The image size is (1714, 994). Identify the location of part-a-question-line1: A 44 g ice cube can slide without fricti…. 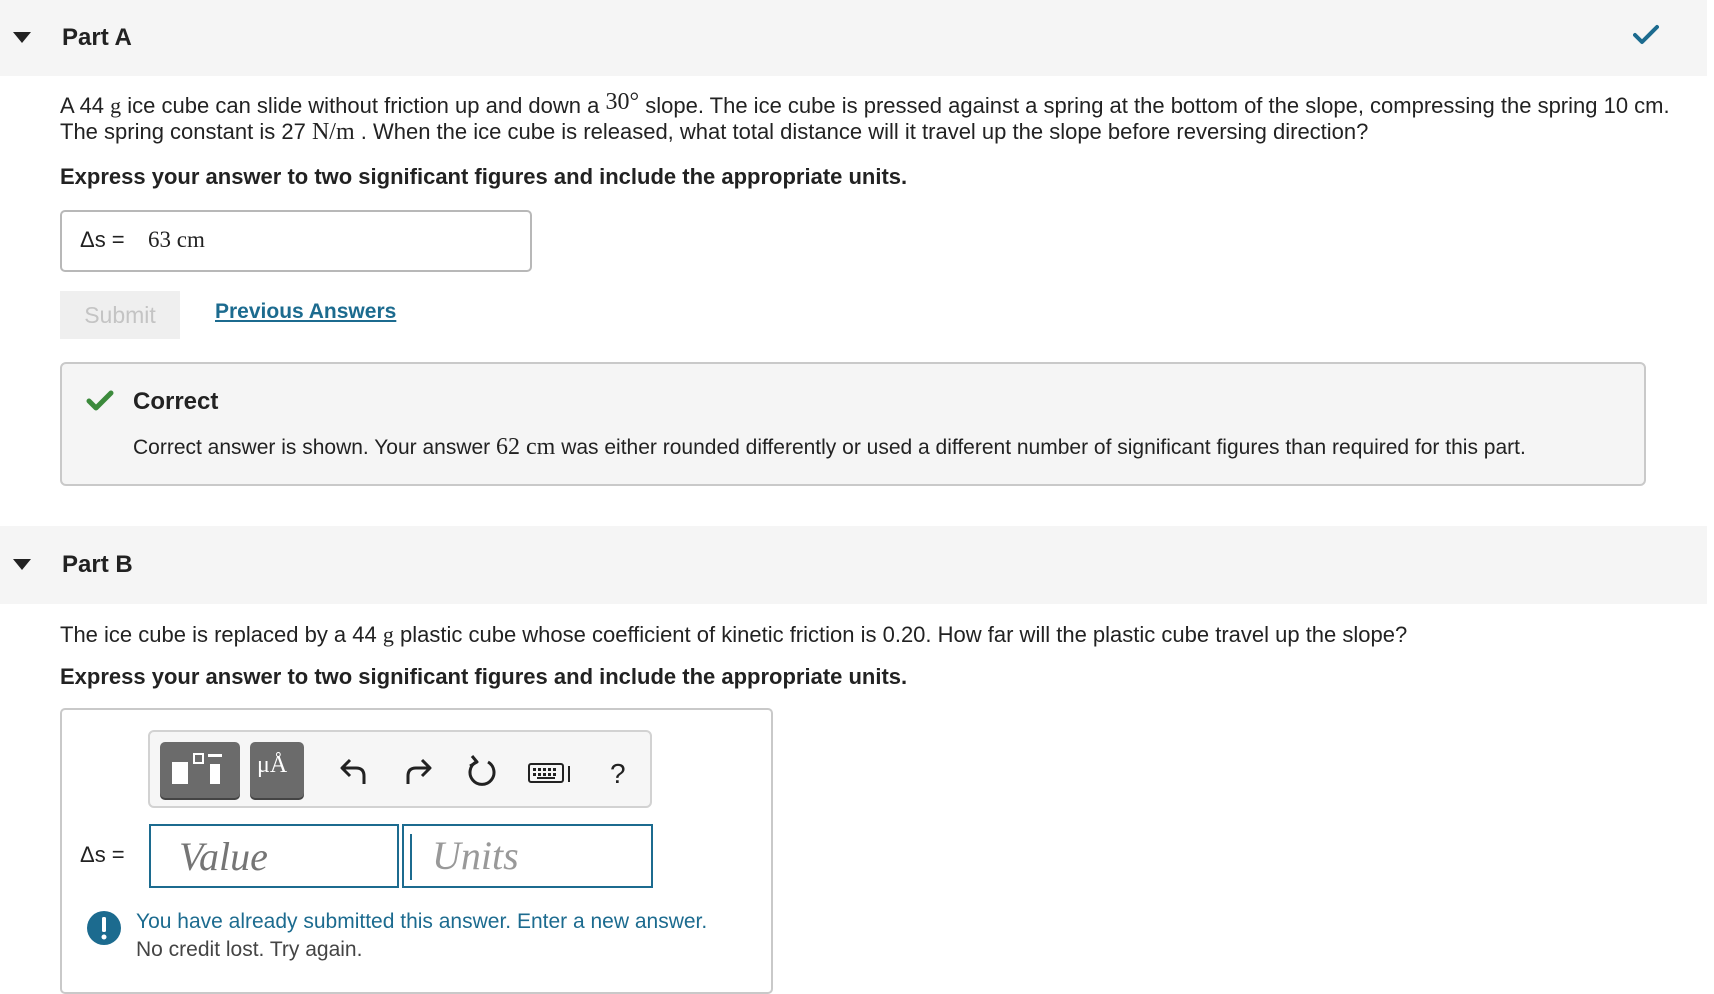
(865, 104).